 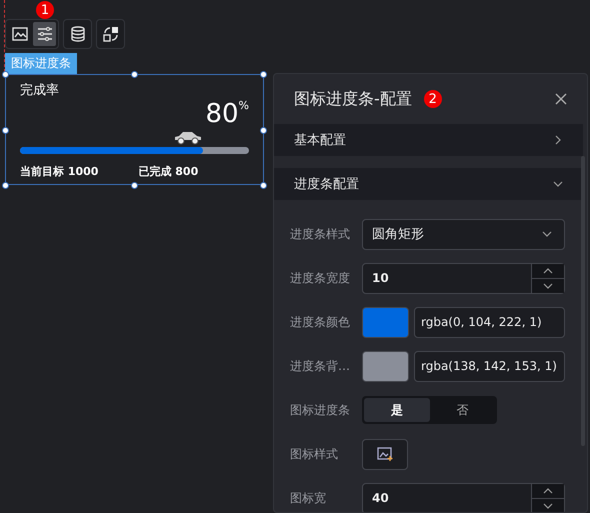 I want to click on panel-title: 图标进度条-配置, so click(x=353, y=99).